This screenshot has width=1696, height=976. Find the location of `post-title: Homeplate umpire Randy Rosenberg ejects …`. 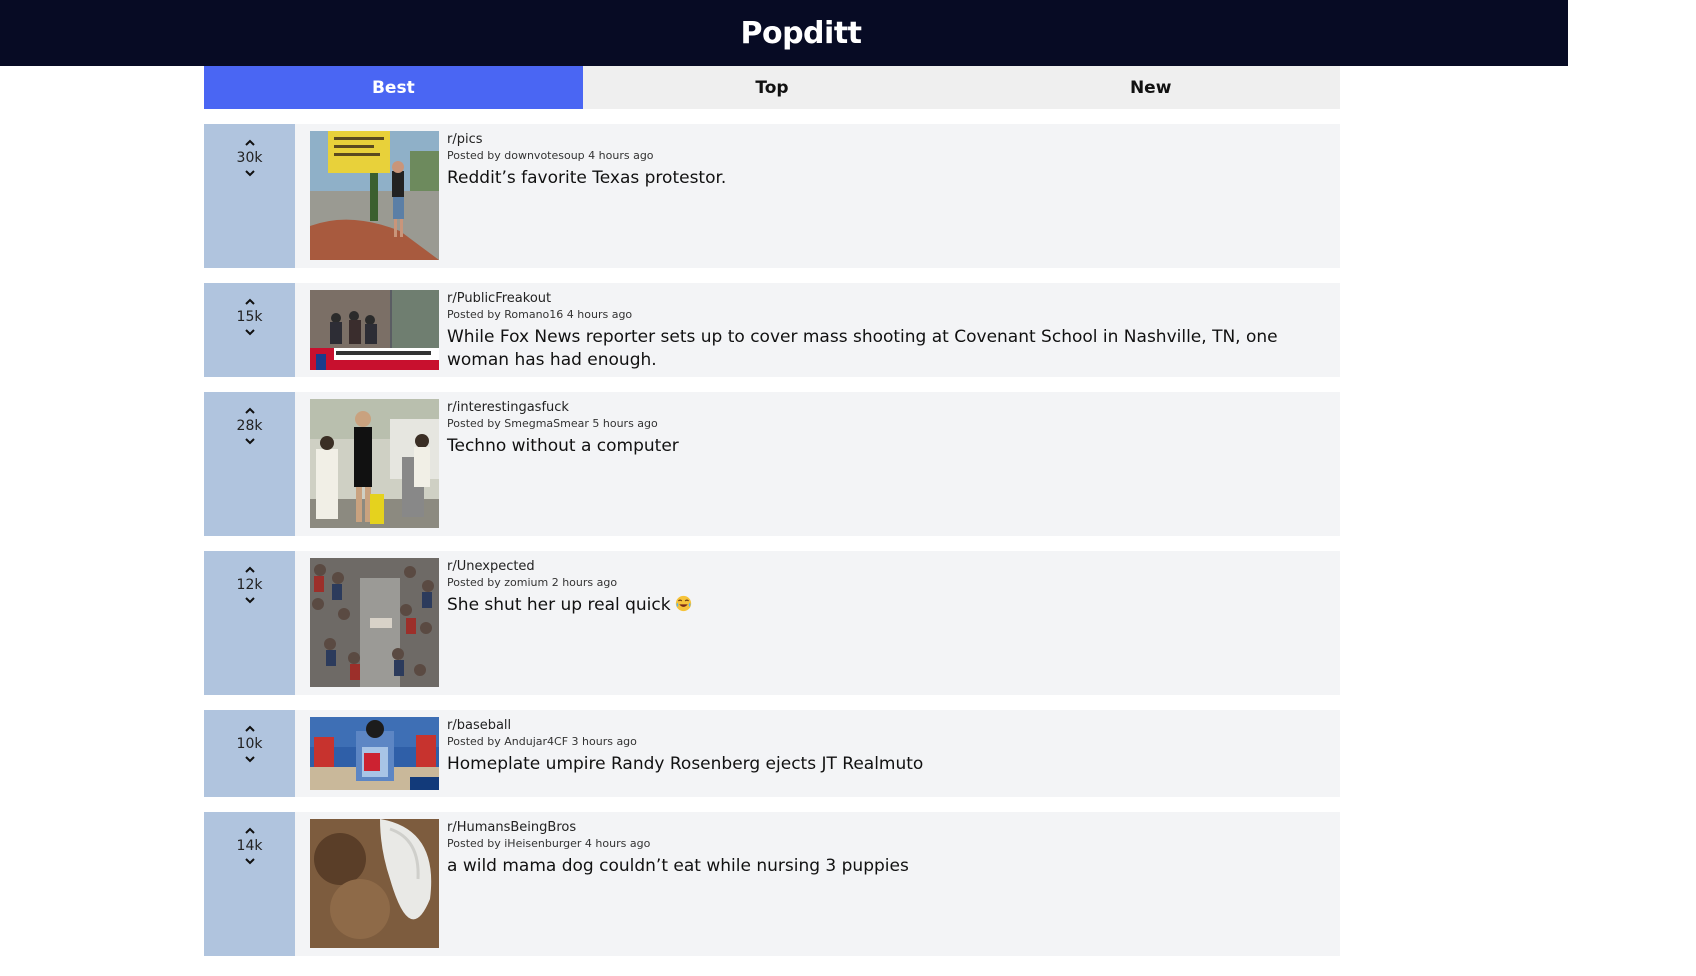

post-title: Homeplate umpire Randy Rosenberg ejects … is located at coordinates (685, 764).